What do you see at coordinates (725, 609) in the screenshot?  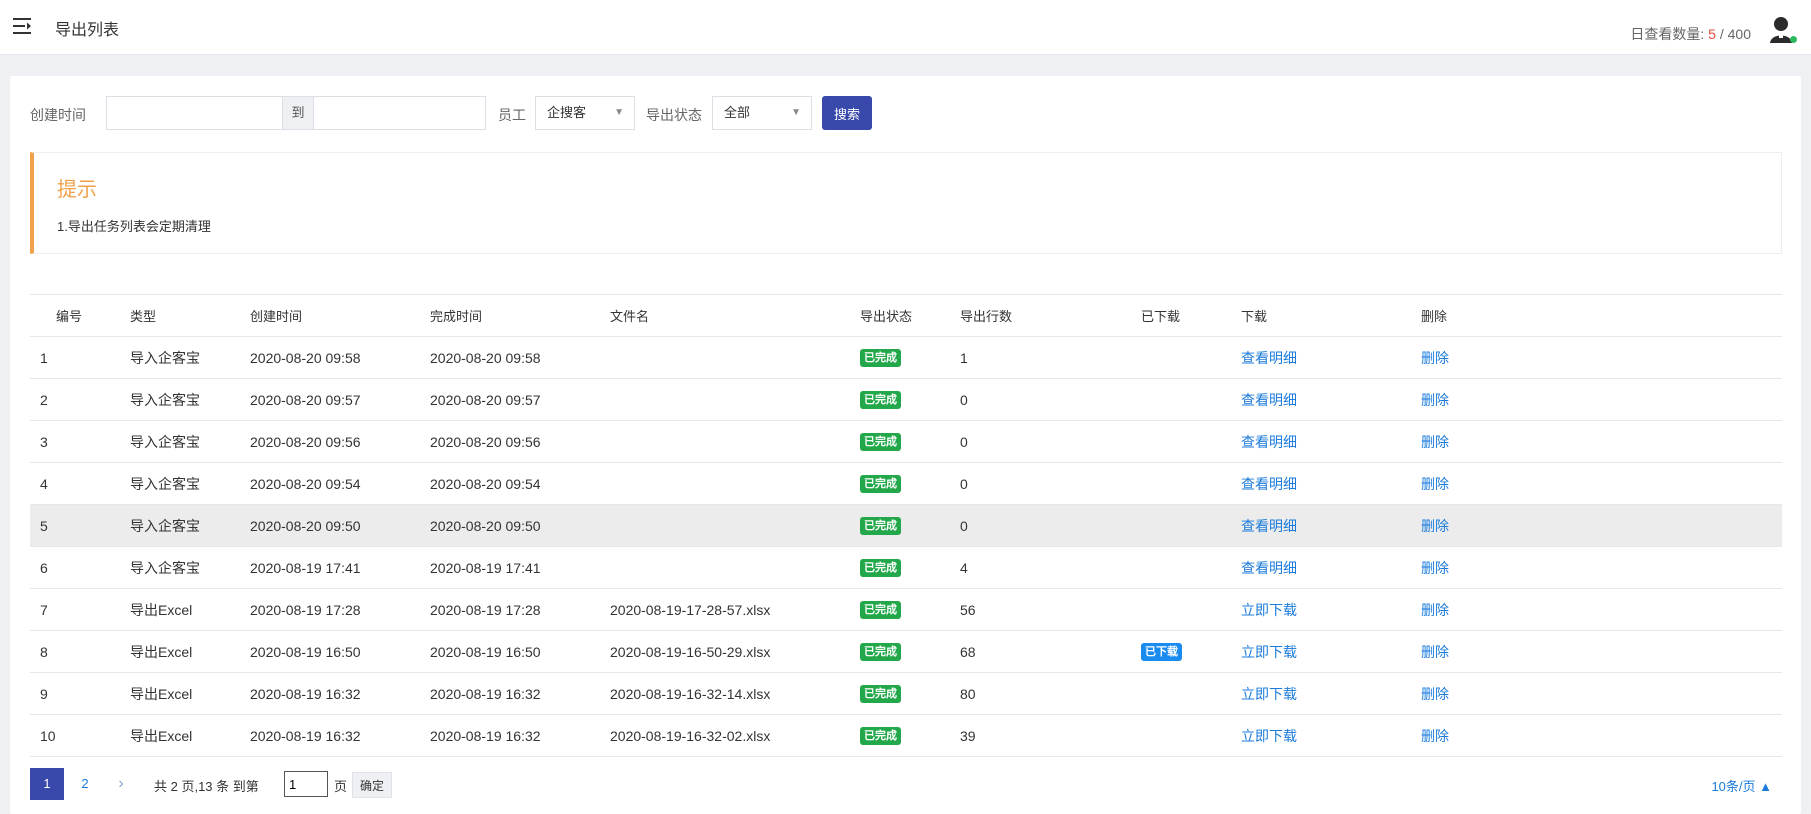 I see `cell-filename: 2020-08-19-17-28-57.xlsx` at bounding box center [725, 609].